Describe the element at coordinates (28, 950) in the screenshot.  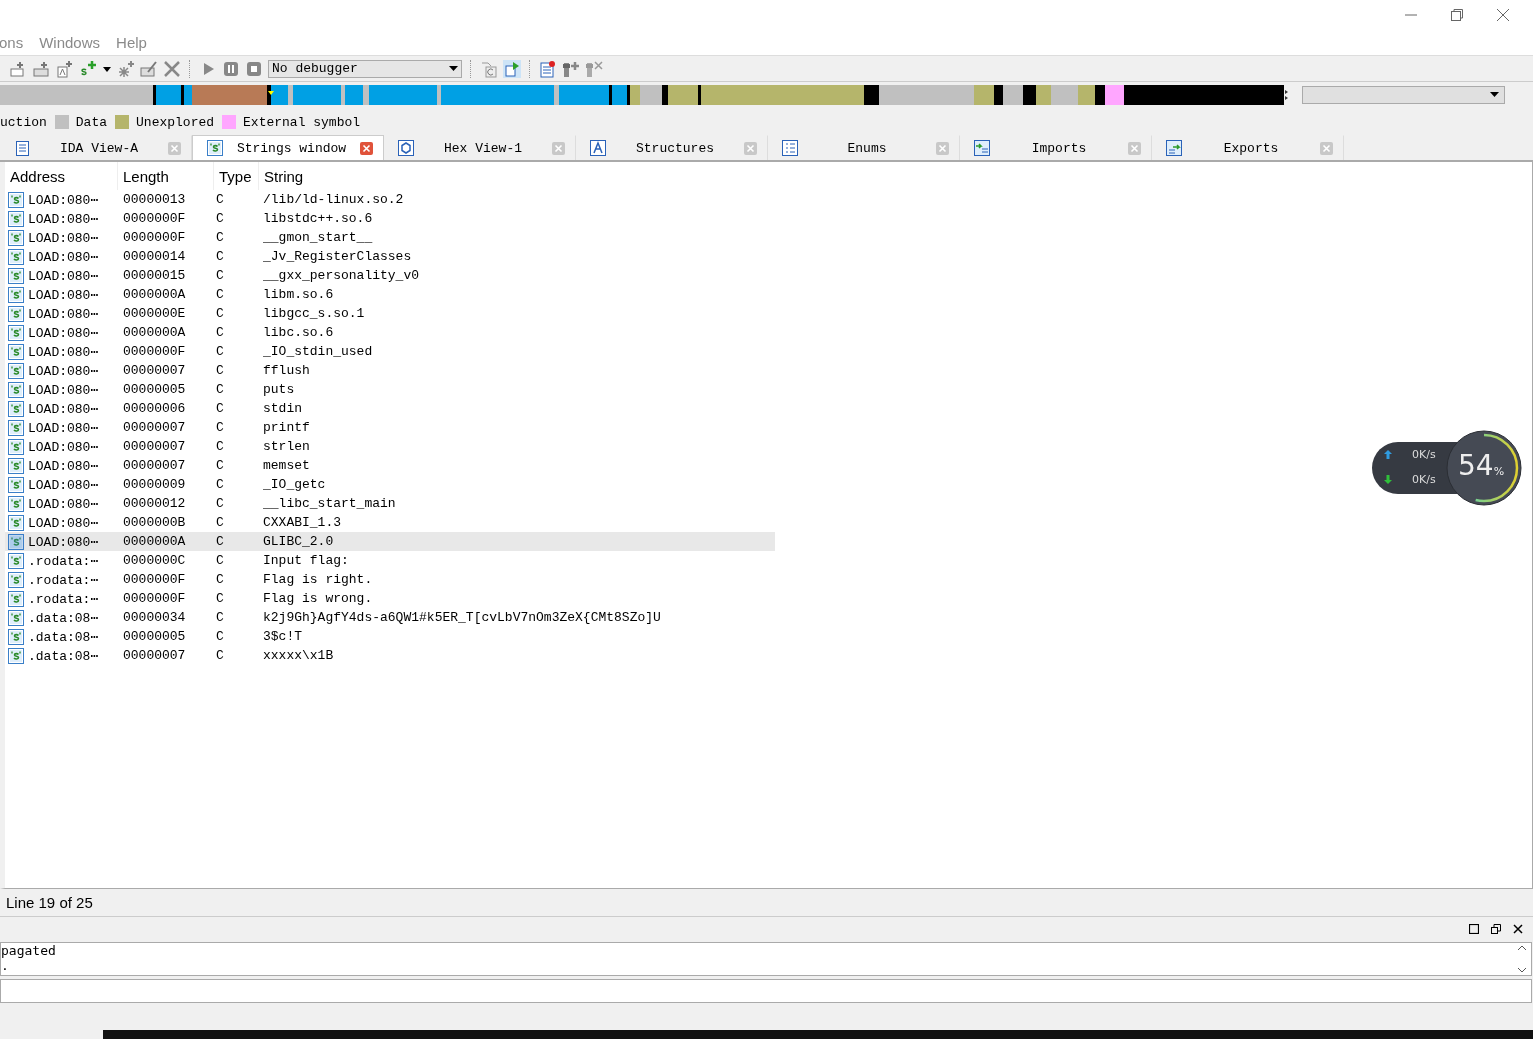
I see `output-line: pagated` at that location.